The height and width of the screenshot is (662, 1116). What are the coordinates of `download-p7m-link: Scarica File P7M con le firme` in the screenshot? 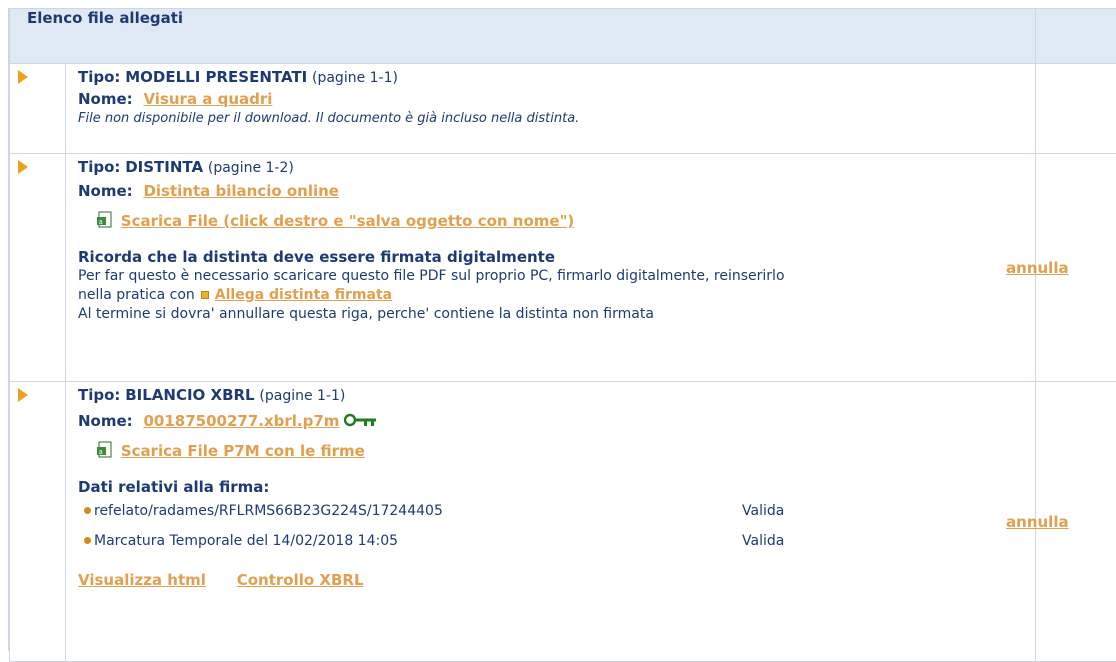 It's located at (243, 451).